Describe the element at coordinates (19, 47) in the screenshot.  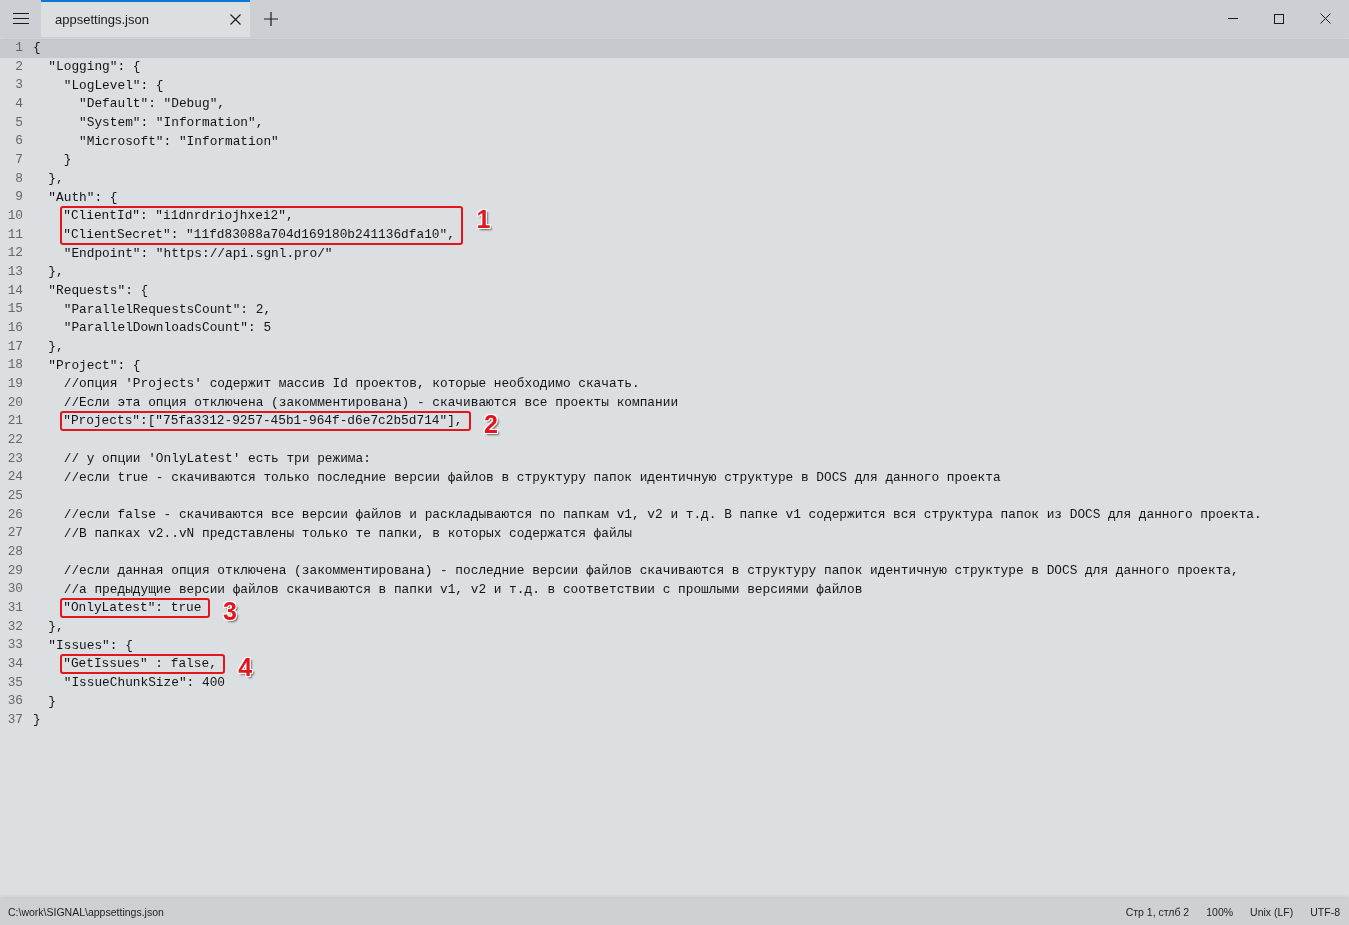
I see `line-number: 1` at that location.